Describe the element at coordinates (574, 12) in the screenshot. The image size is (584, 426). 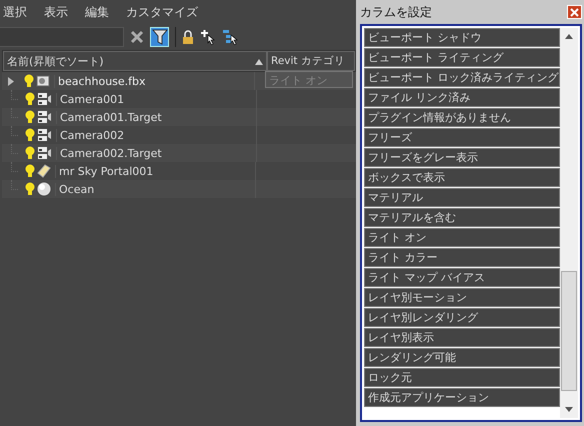
I see `close-button` at that location.